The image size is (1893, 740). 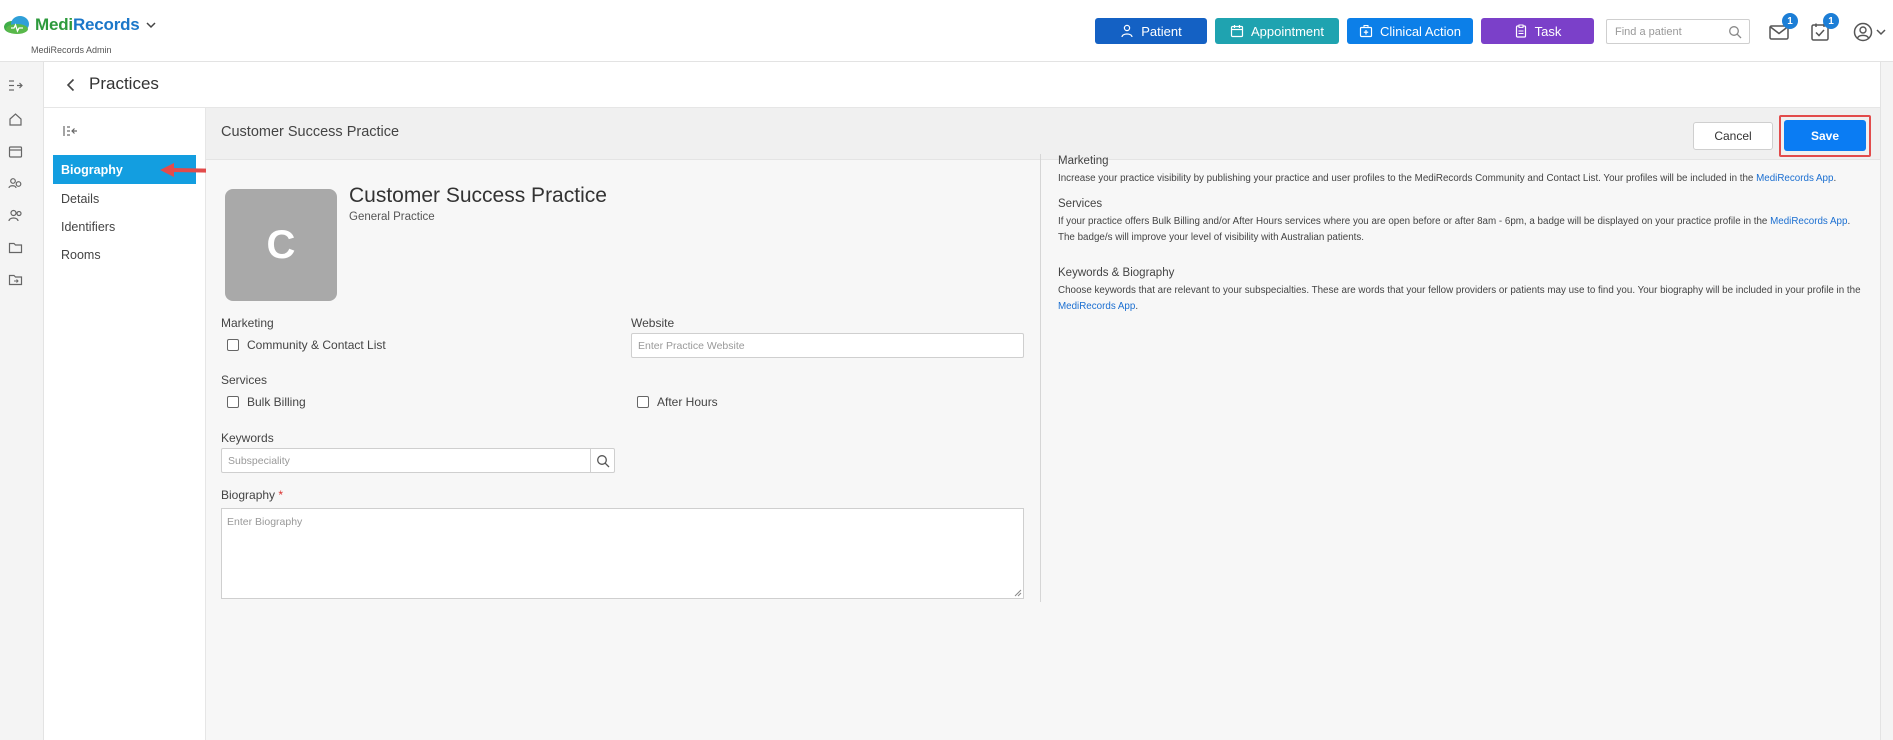 I want to click on tasks-icon: 1, so click(x=1824, y=28).